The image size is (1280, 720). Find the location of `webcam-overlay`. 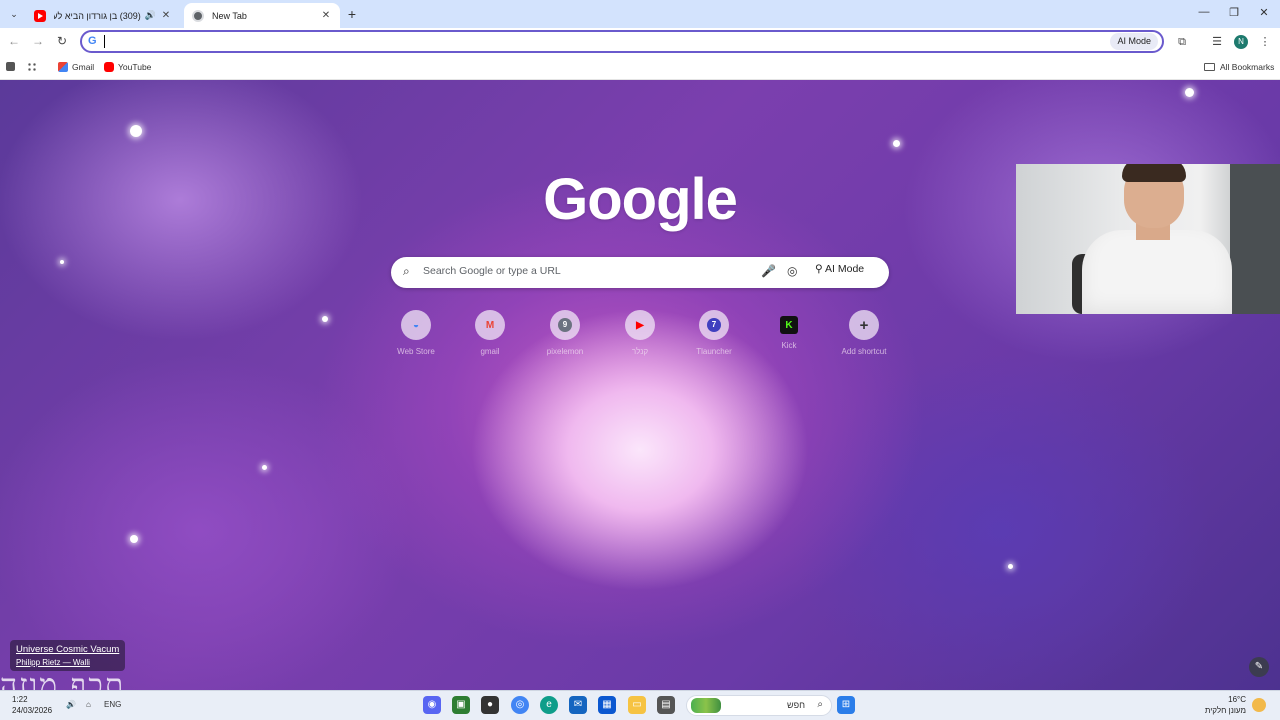

webcam-overlay is located at coordinates (1148, 239).